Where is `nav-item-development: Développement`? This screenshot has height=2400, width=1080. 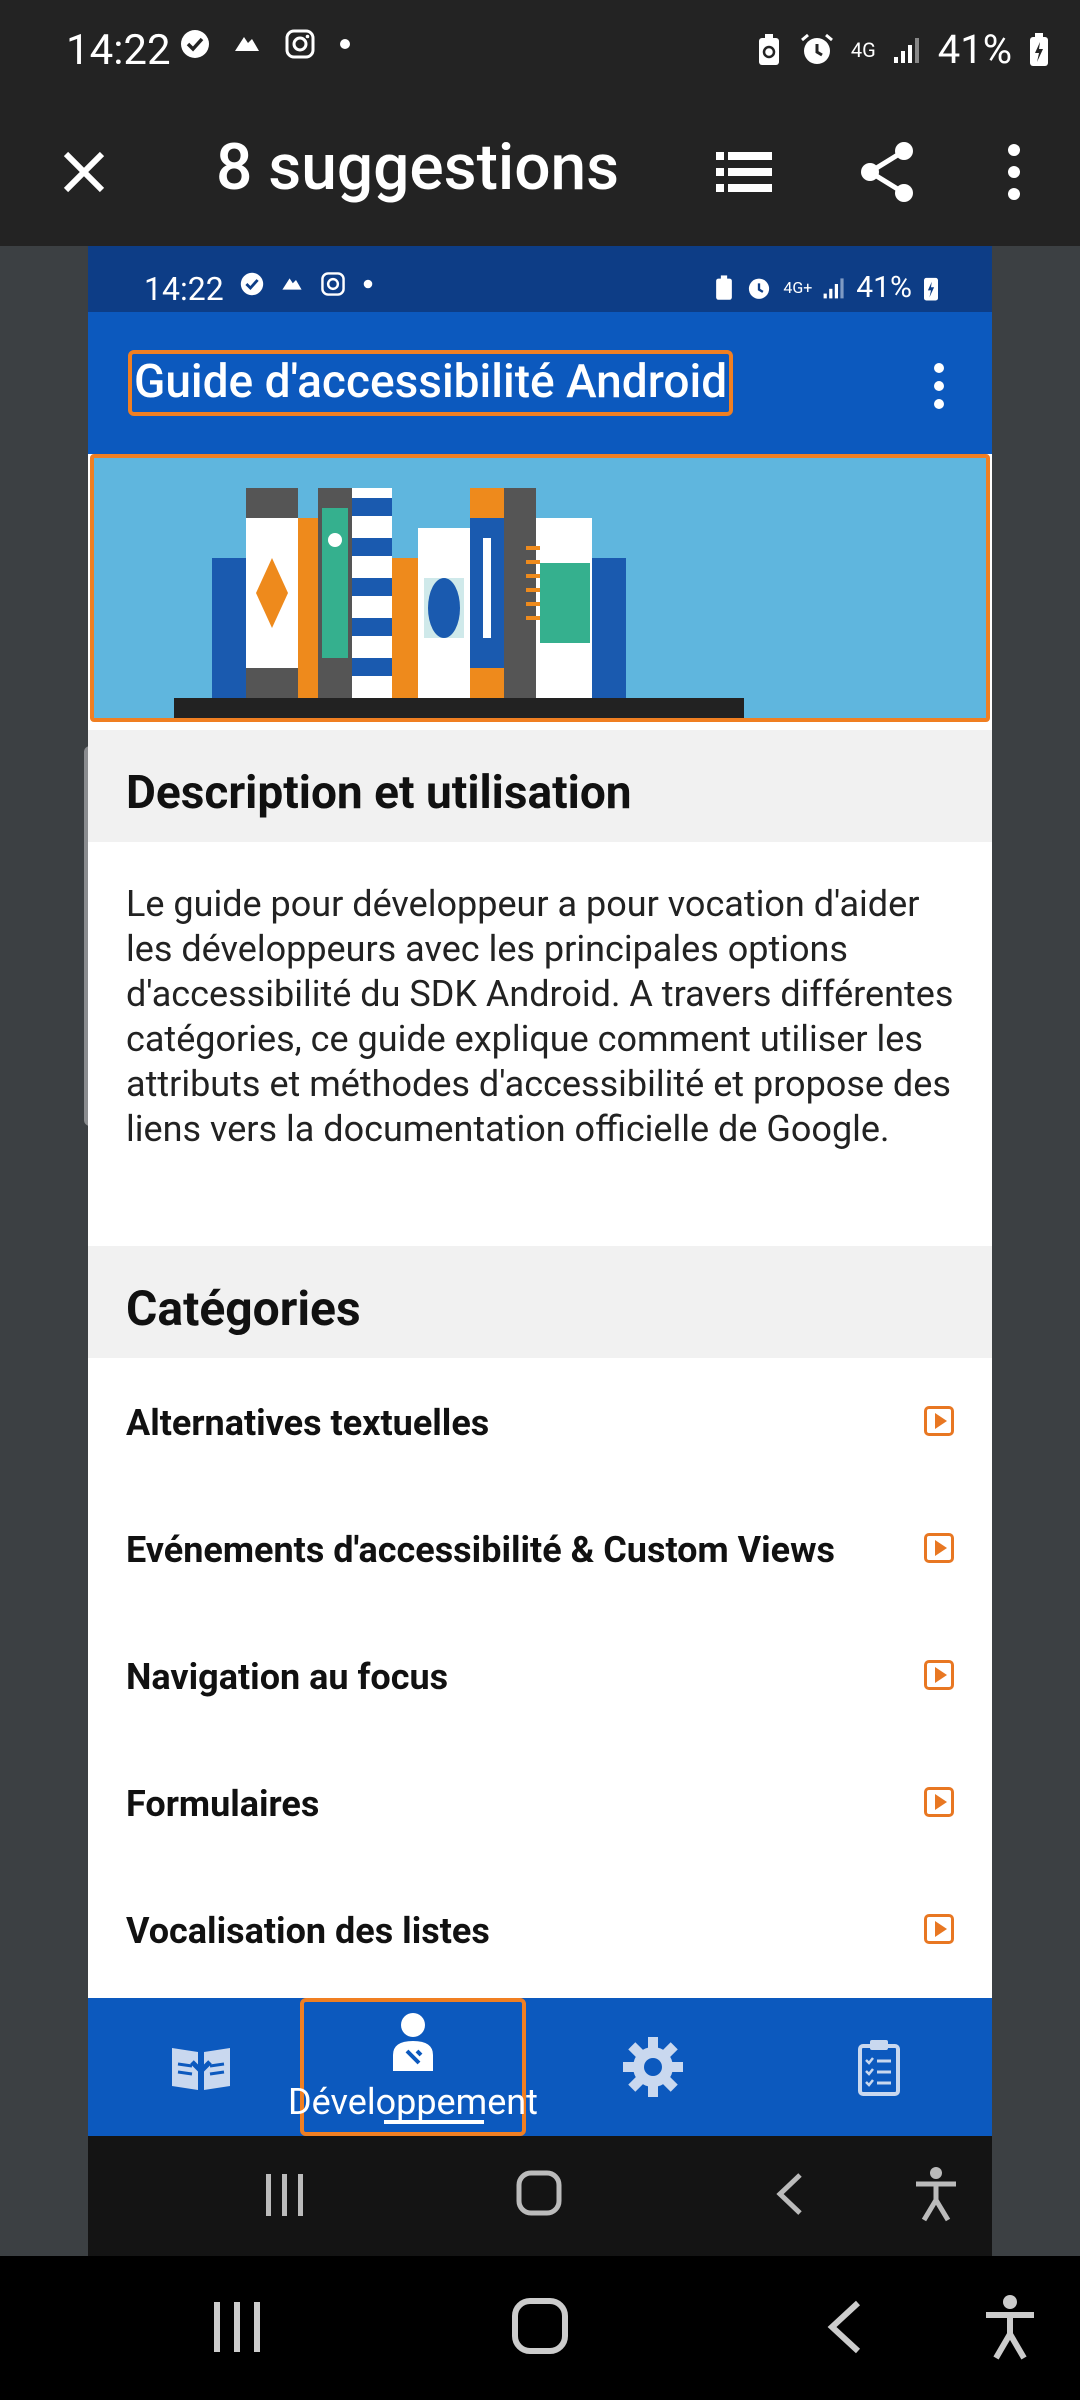
nav-item-development: Développement is located at coordinates (413, 2067).